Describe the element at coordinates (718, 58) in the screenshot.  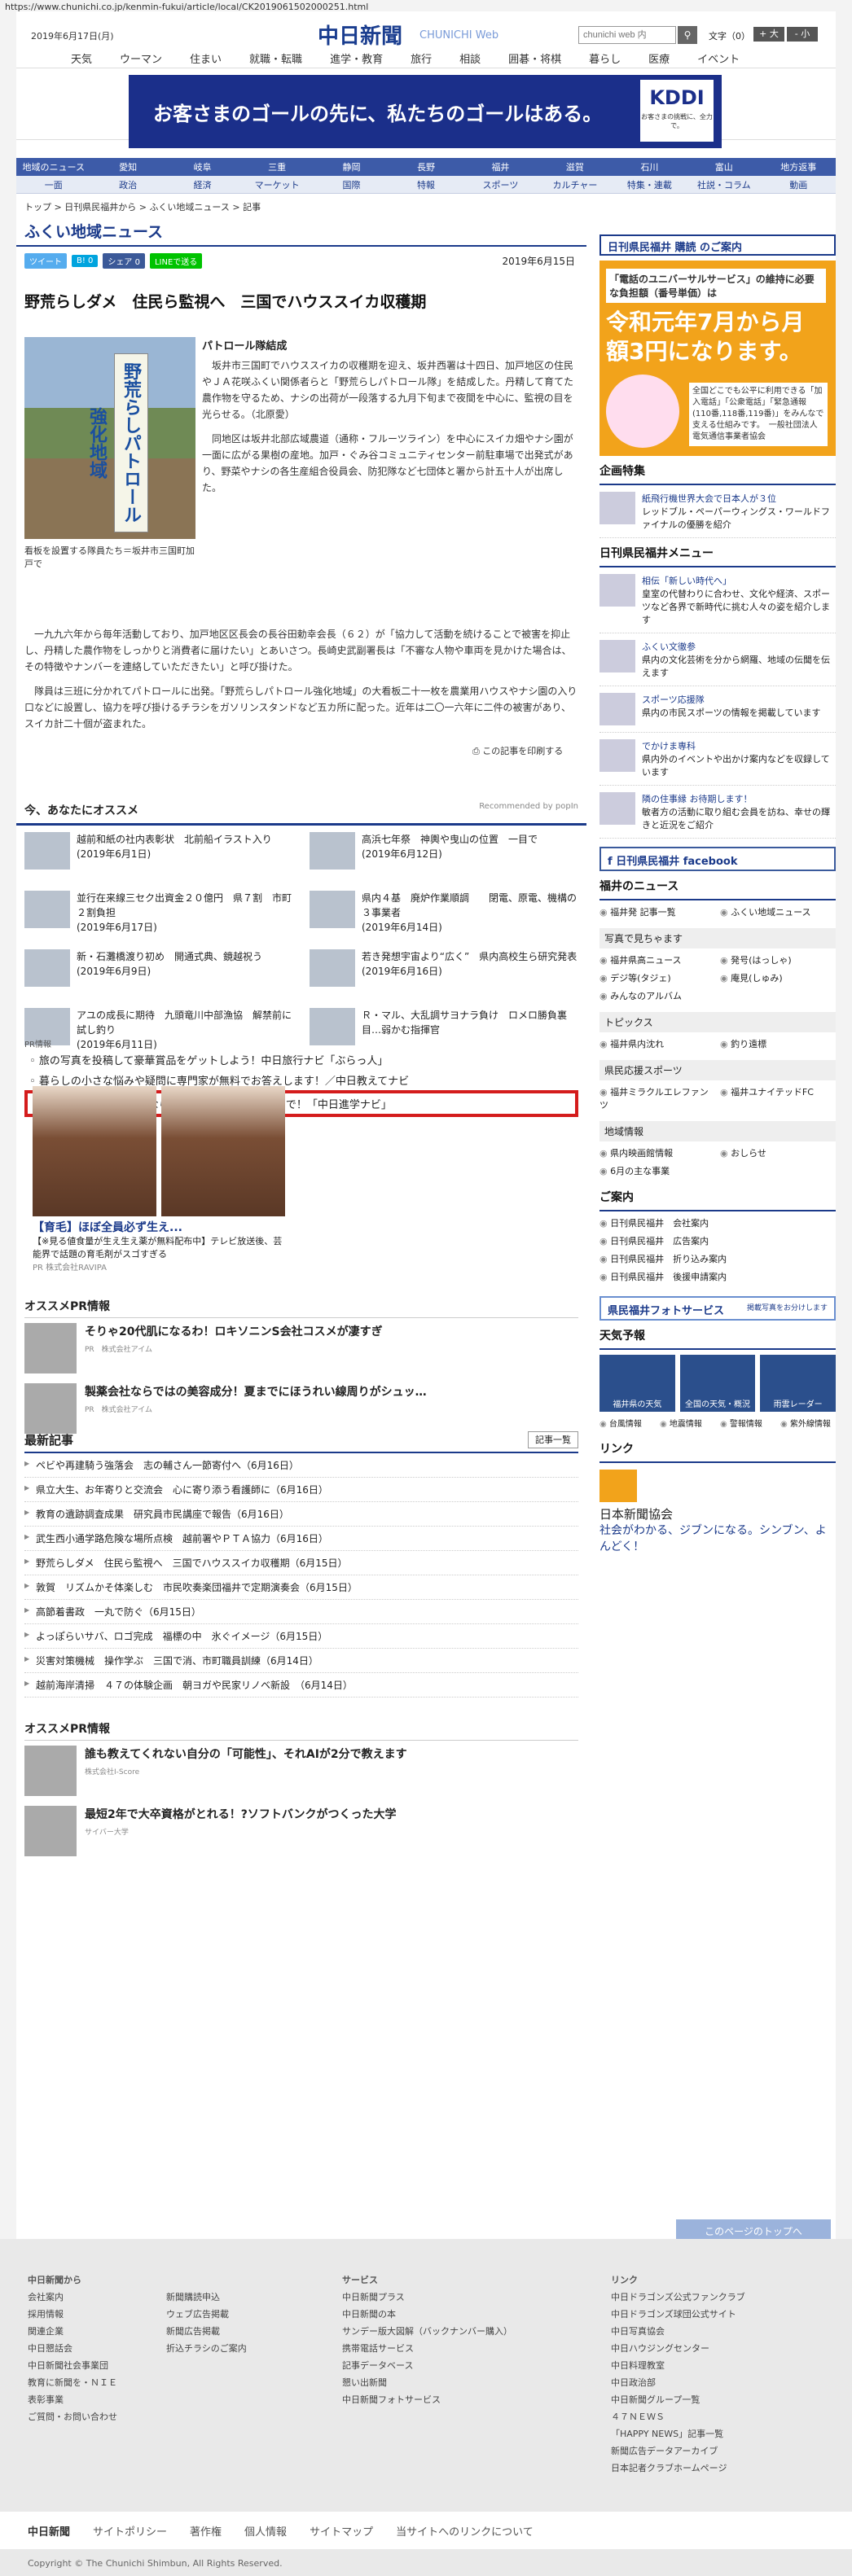
I see `top-nav-item: イベント` at that location.